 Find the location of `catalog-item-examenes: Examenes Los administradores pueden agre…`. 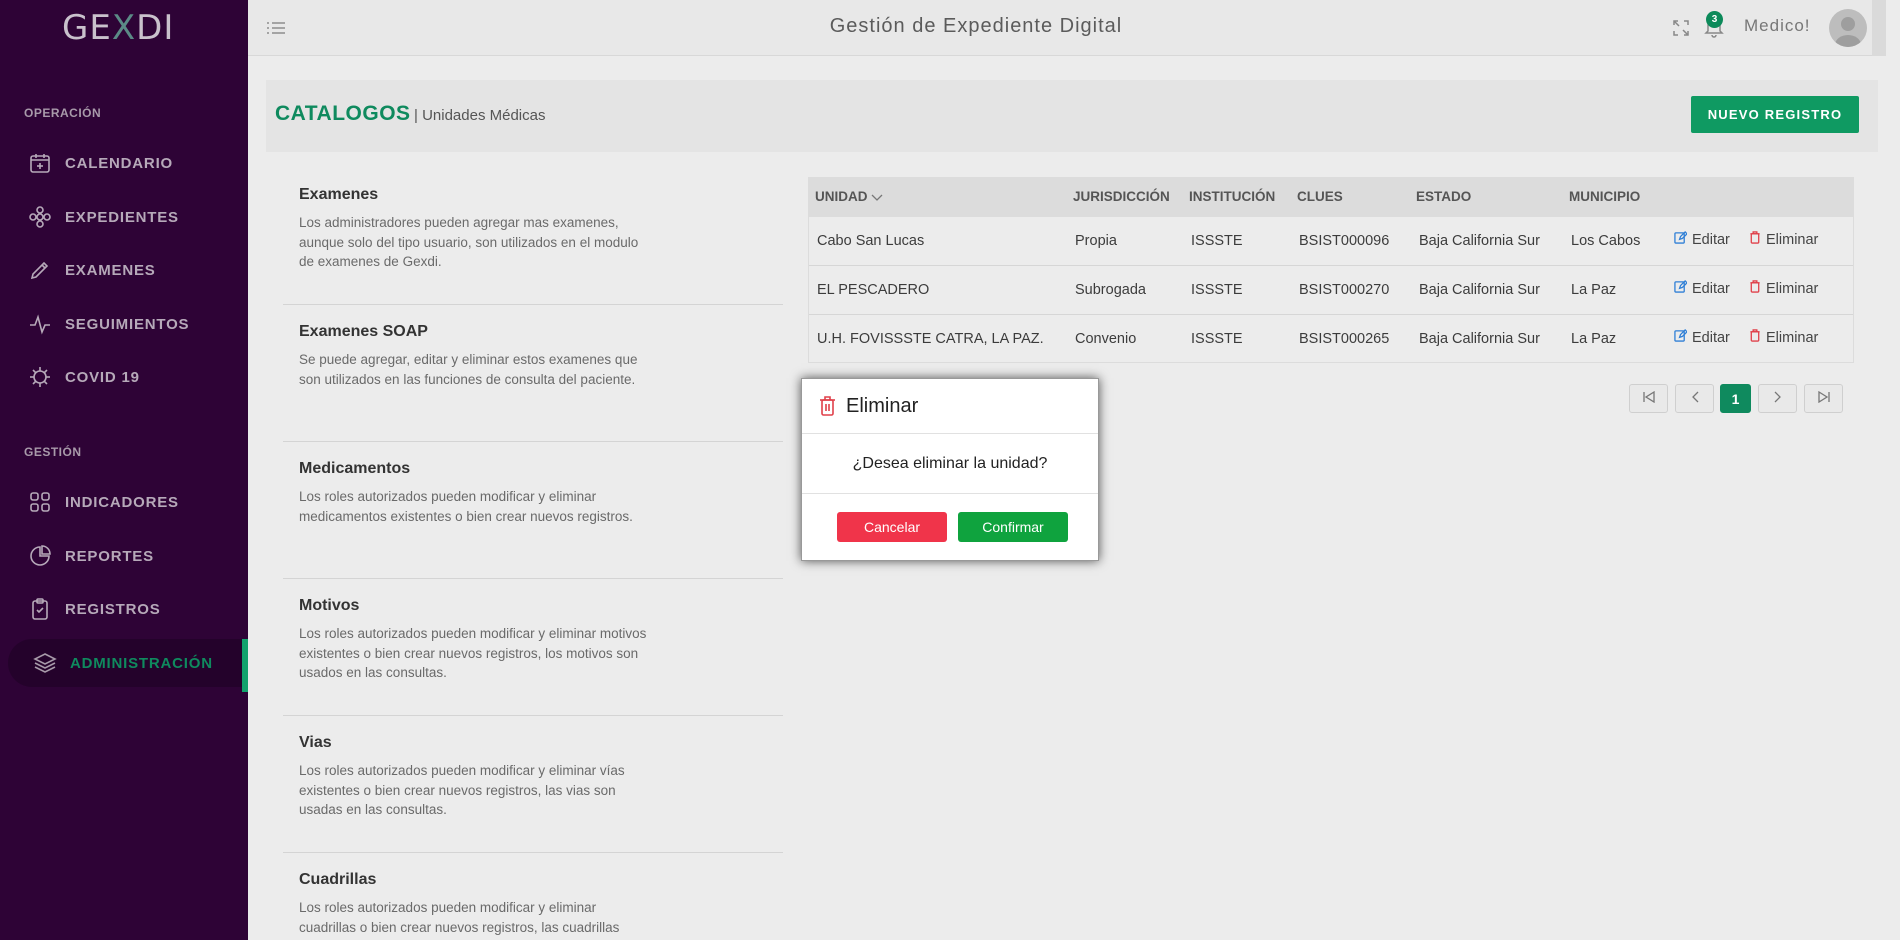

catalog-item-examenes: Examenes Los administradores pueden agre… is located at coordinates (533, 245).